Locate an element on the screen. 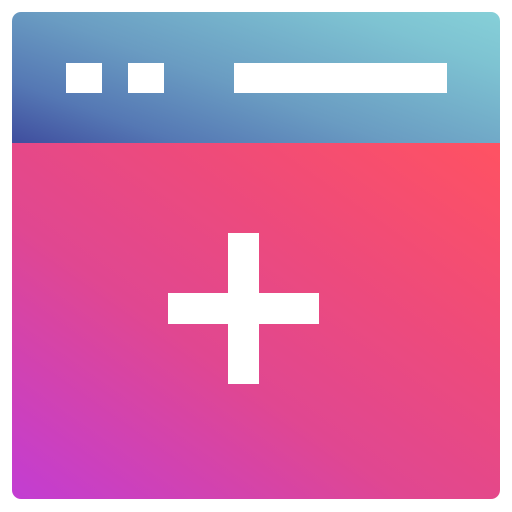 This screenshot has width=512, height=512. address-bar is located at coordinates (340, 78).